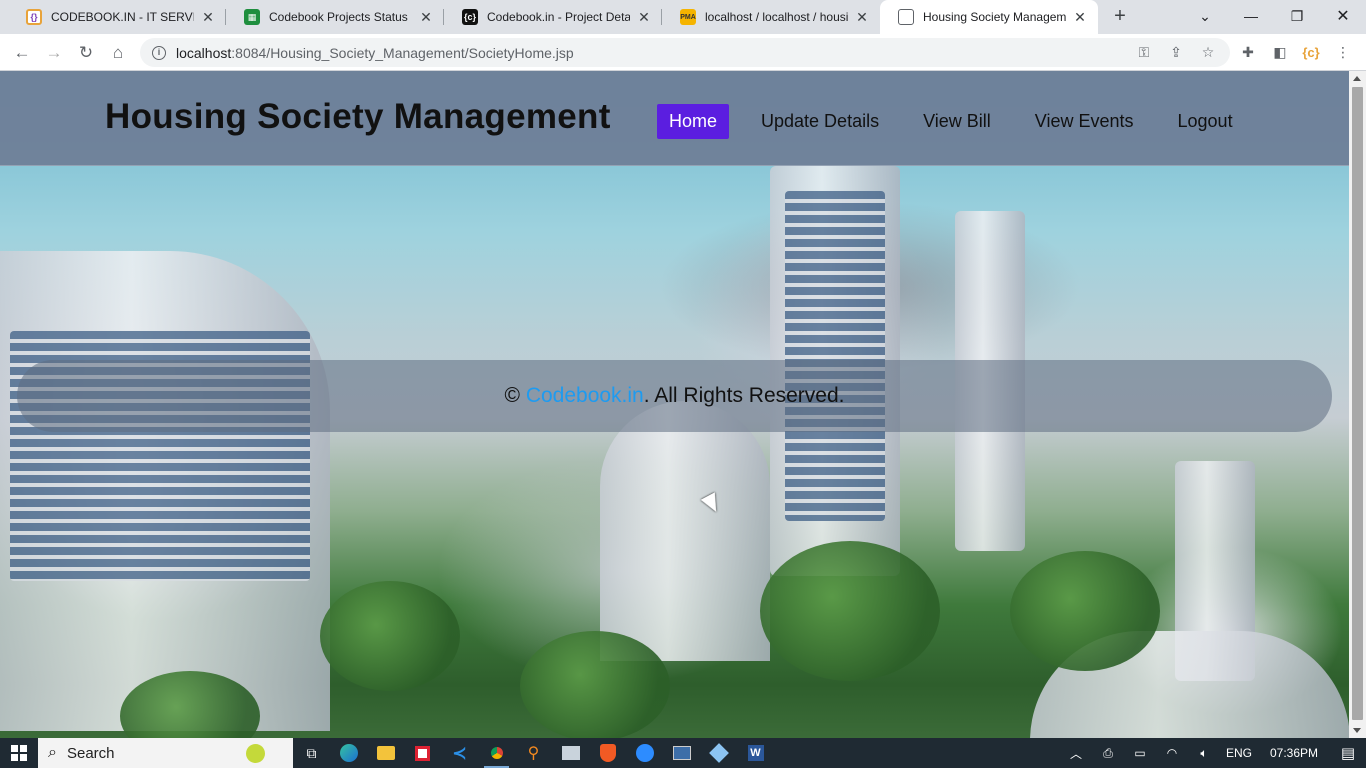 The height and width of the screenshot is (768, 1366). I want to click on forward-button: →, so click(54, 53).